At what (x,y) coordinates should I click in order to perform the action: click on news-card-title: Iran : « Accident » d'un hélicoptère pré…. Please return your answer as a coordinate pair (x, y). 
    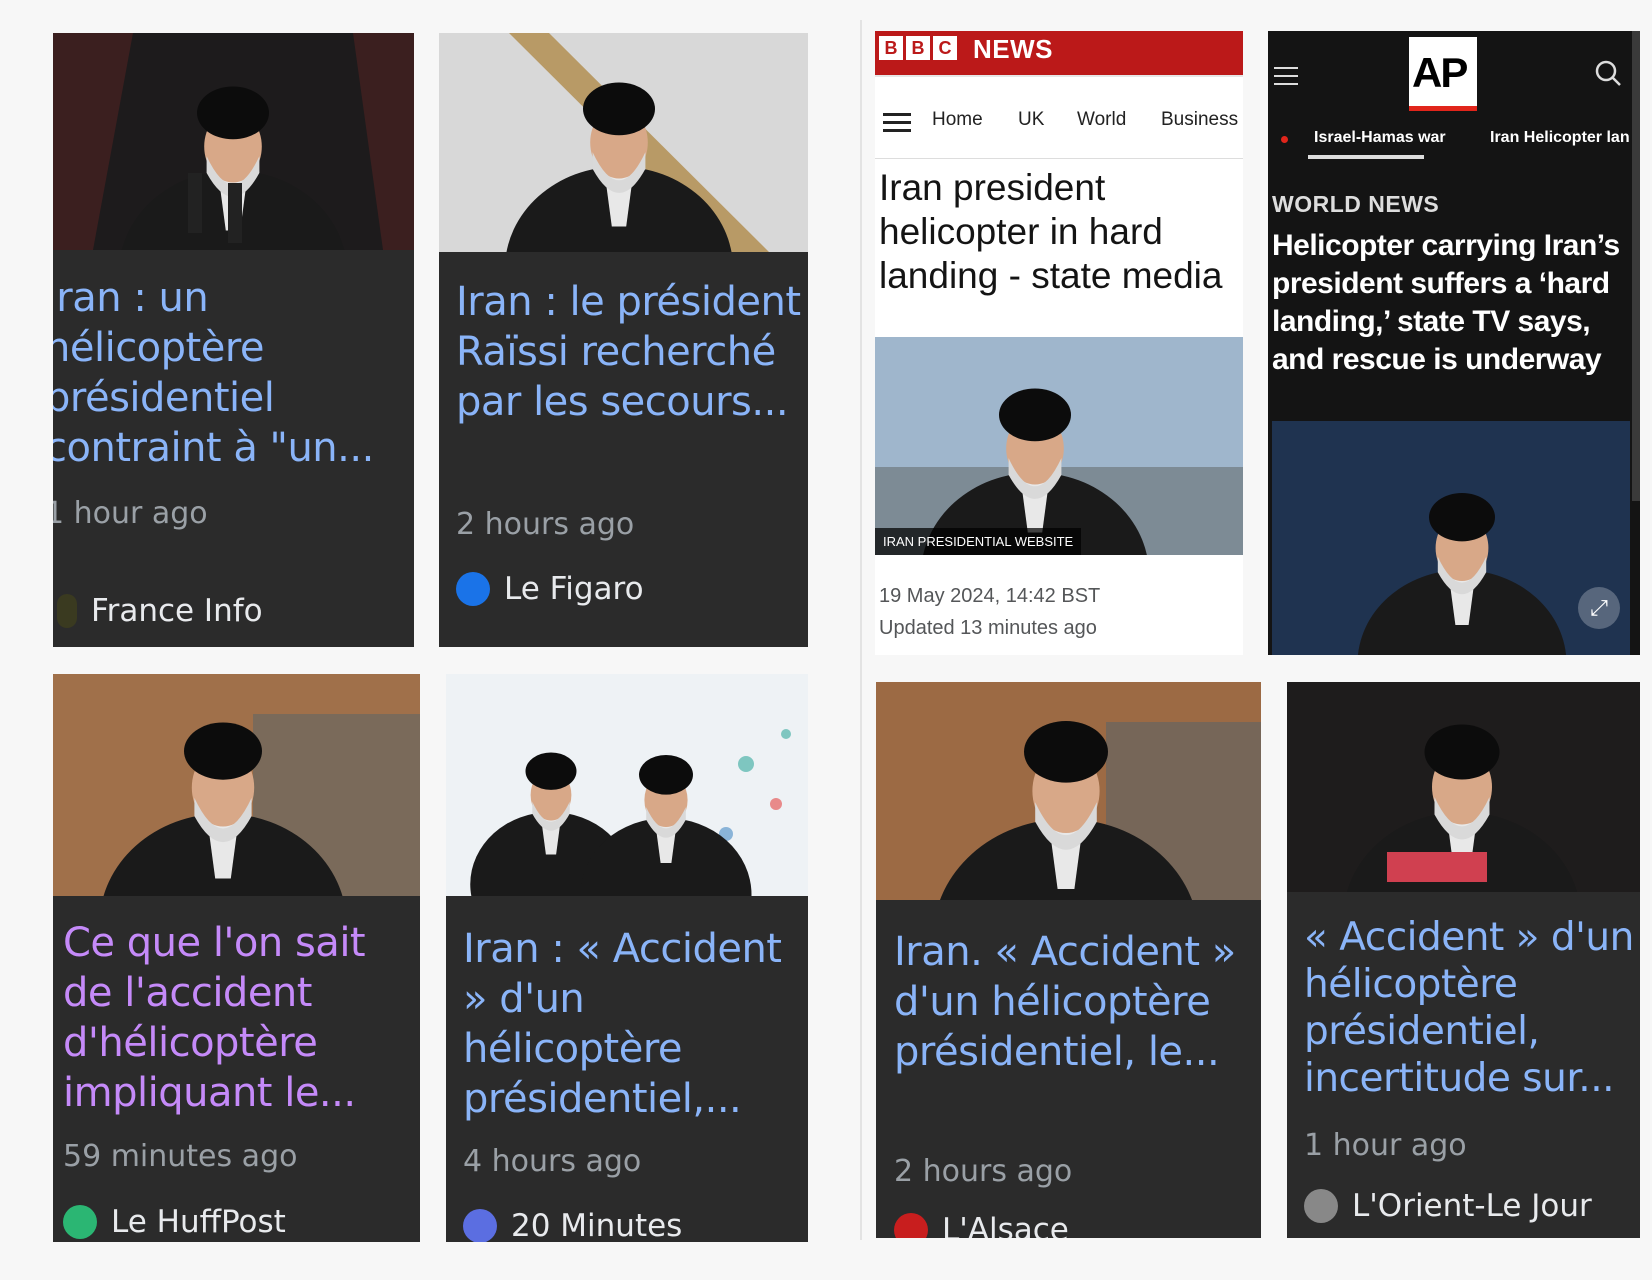
    Looking at the image, I should click on (633, 1024).